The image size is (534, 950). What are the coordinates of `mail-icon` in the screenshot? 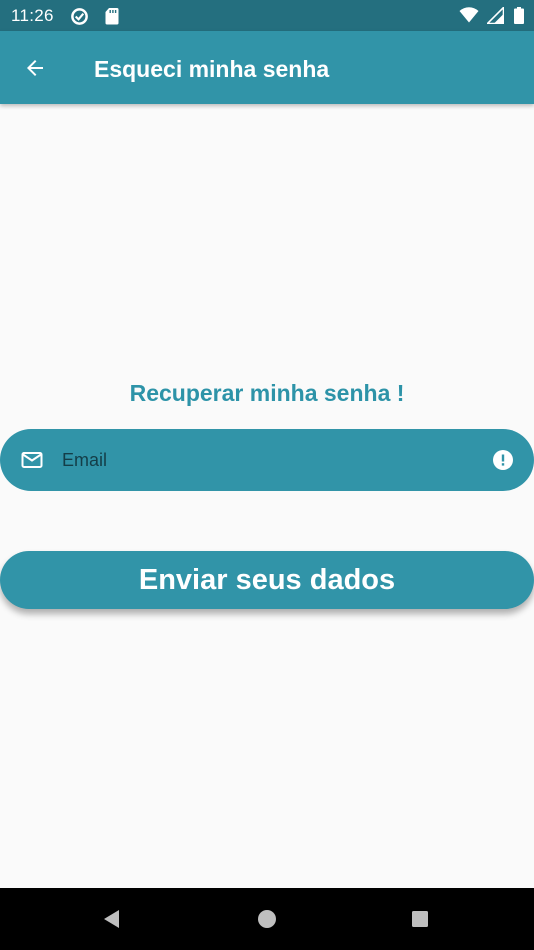 It's located at (32, 460).